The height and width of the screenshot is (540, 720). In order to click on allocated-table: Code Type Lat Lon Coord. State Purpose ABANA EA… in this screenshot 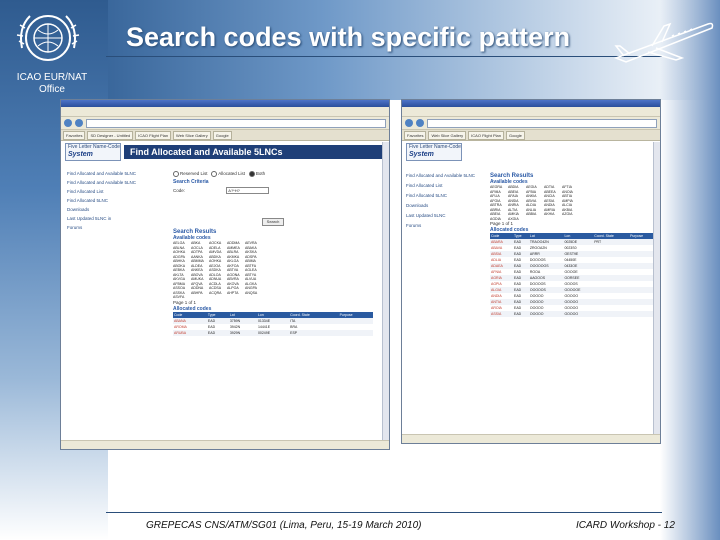, I will do `click(273, 323)`.